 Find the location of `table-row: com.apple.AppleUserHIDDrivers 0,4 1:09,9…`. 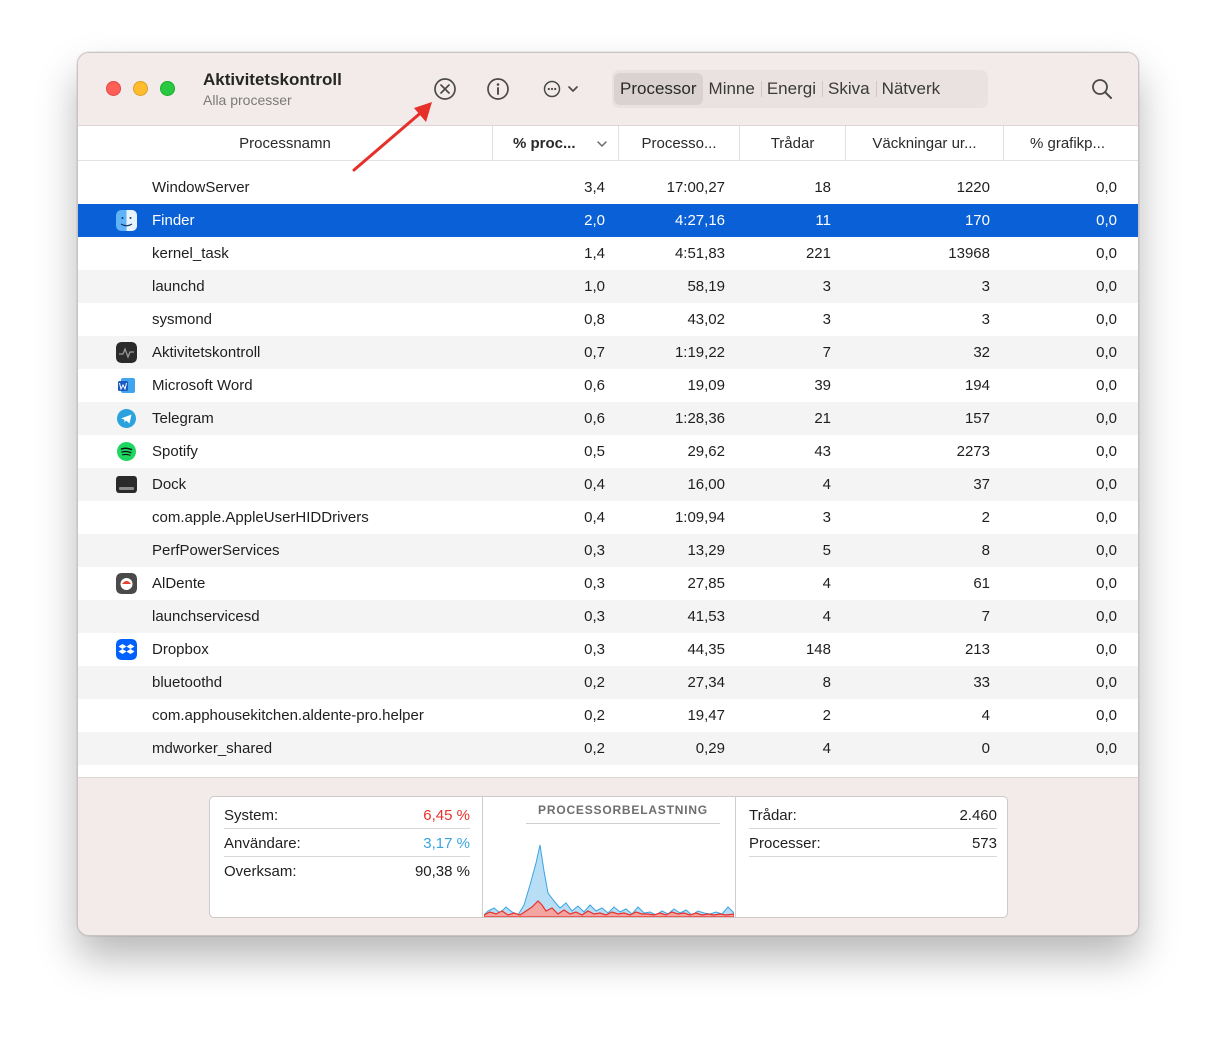

table-row: com.apple.AppleUserHIDDrivers 0,4 1:09,9… is located at coordinates (608, 517).